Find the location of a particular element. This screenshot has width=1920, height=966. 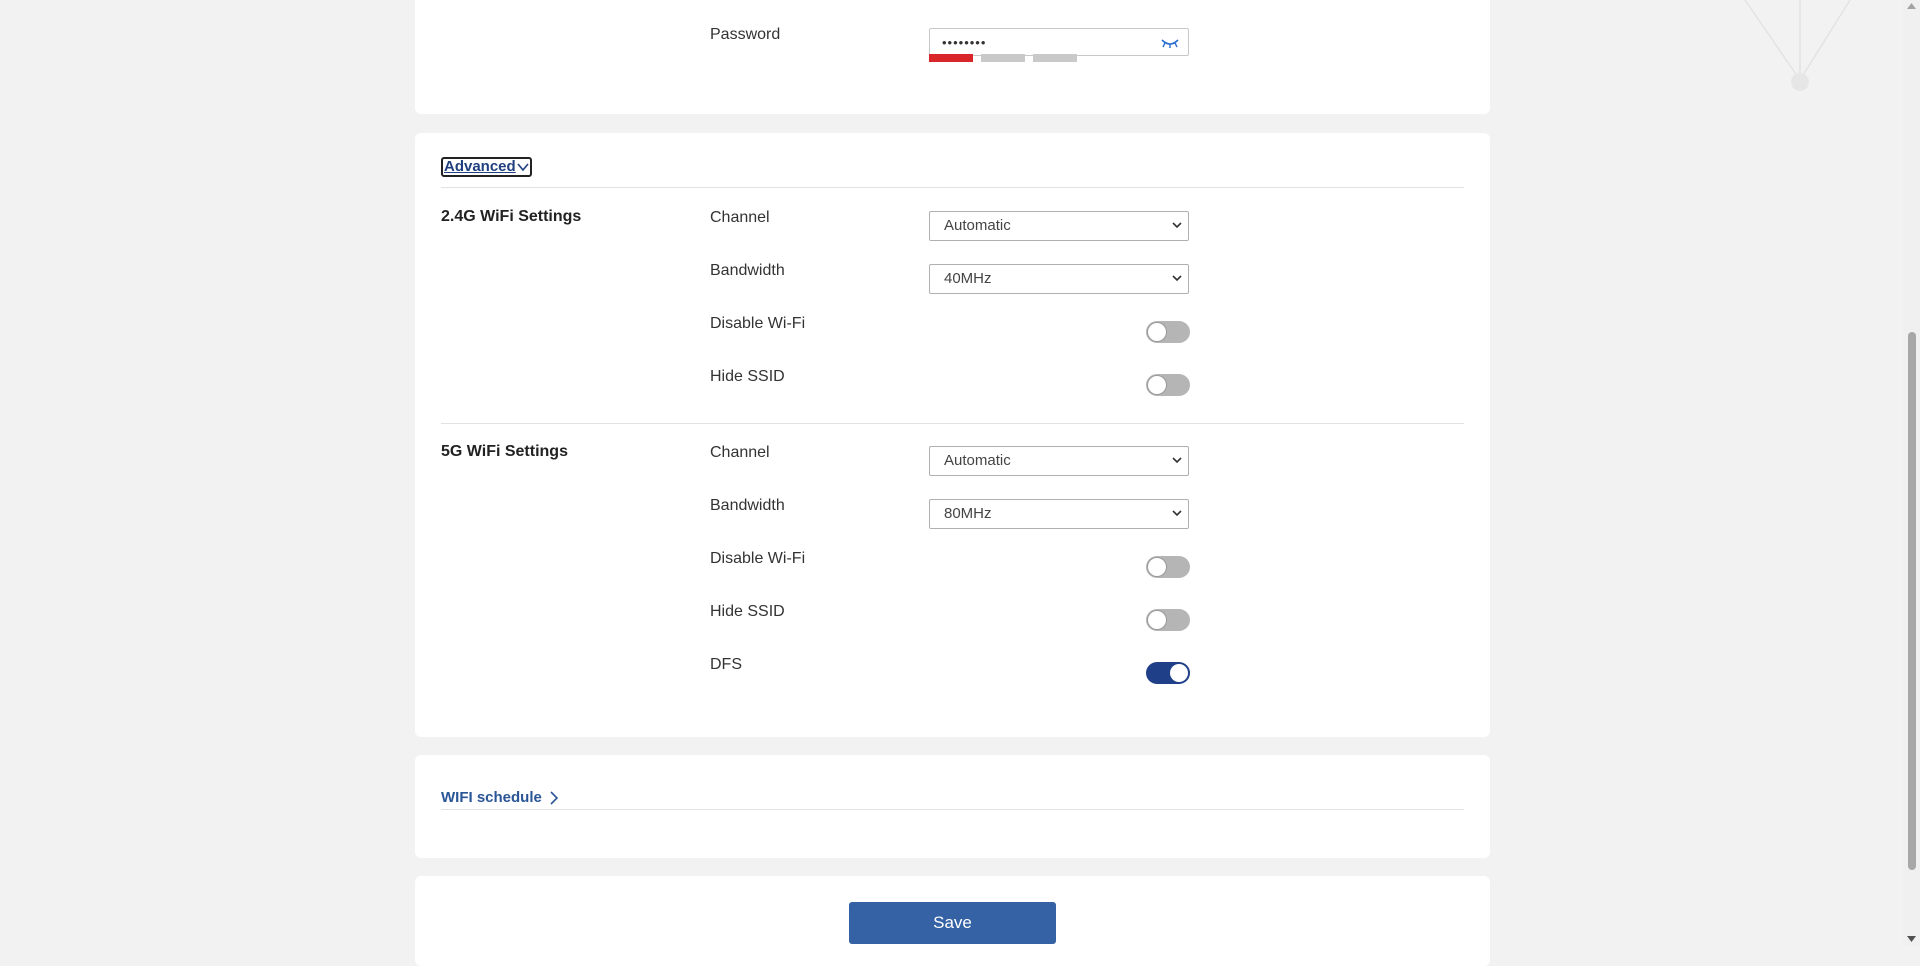

schedule-divider is located at coordinates (952, 809).